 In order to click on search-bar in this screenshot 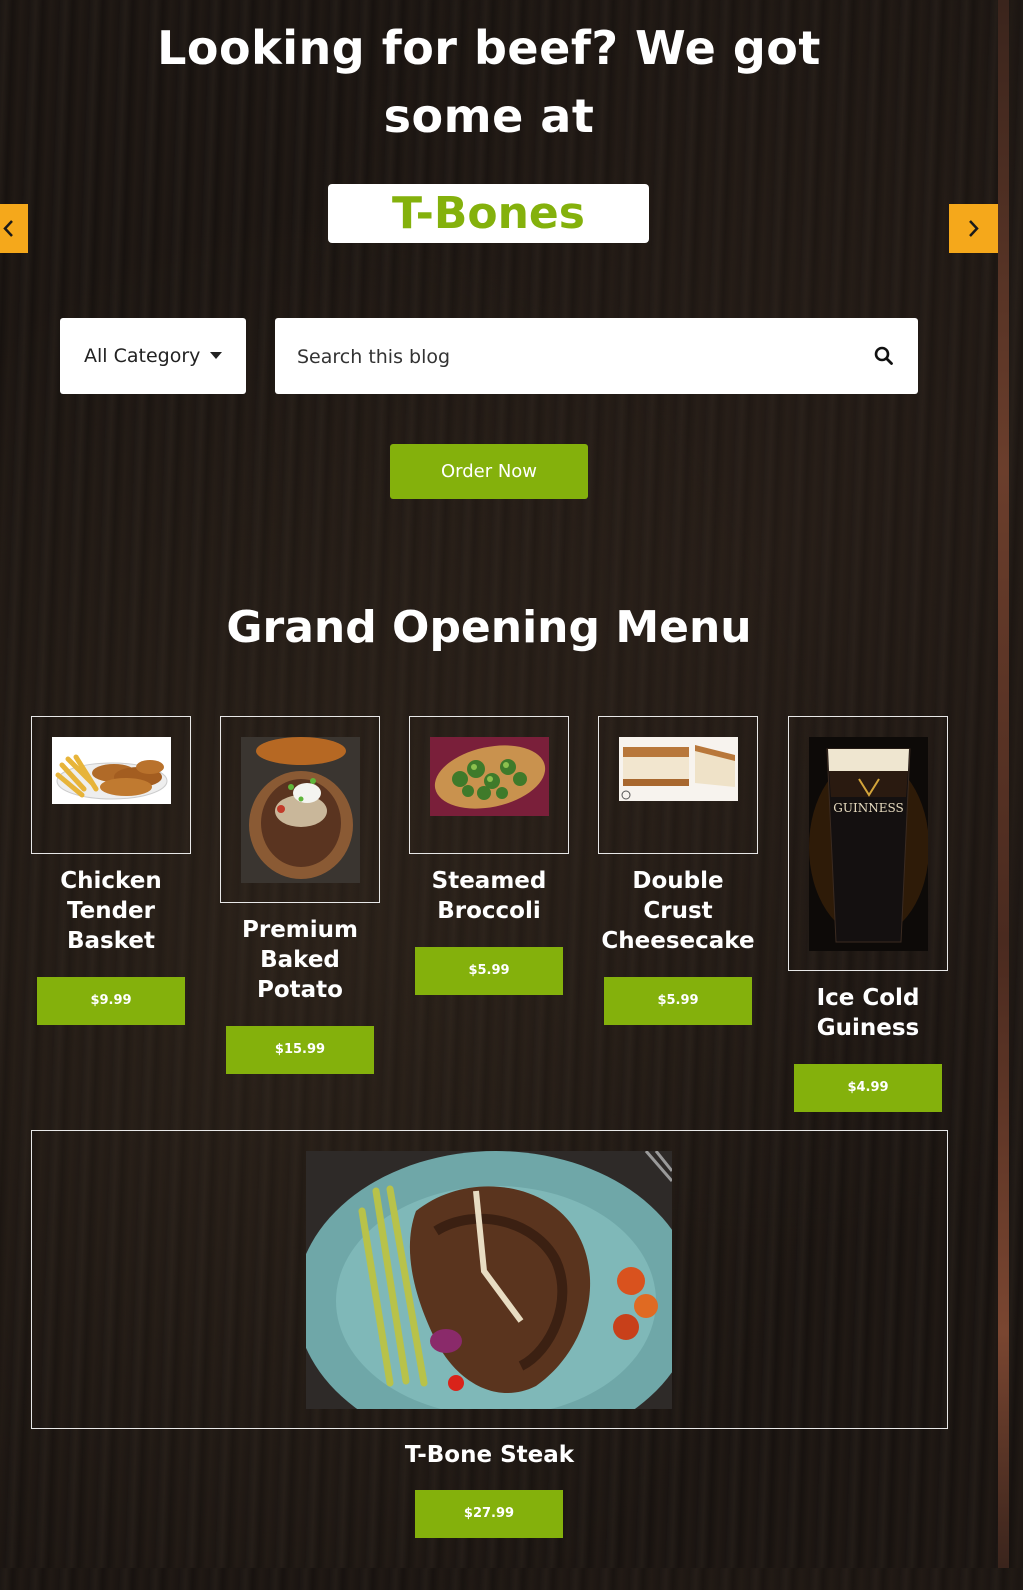, I will do `click(596, 356)`.